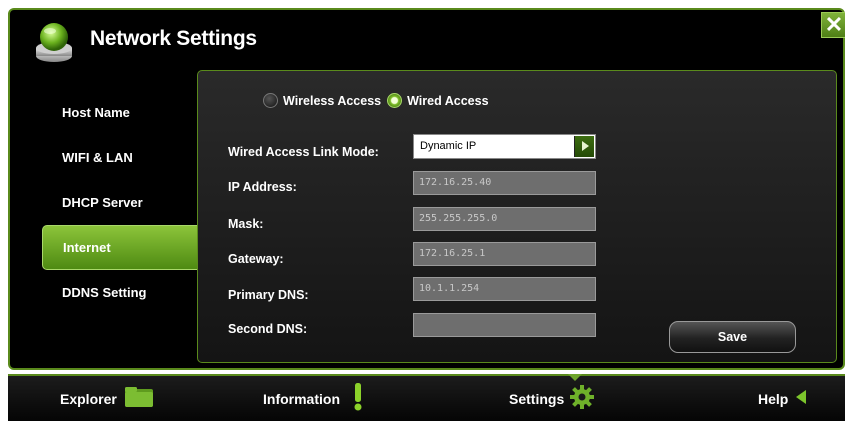 This screenshot has height=421, width=845. I want to click on network-globe-icon, so click(54, 42).